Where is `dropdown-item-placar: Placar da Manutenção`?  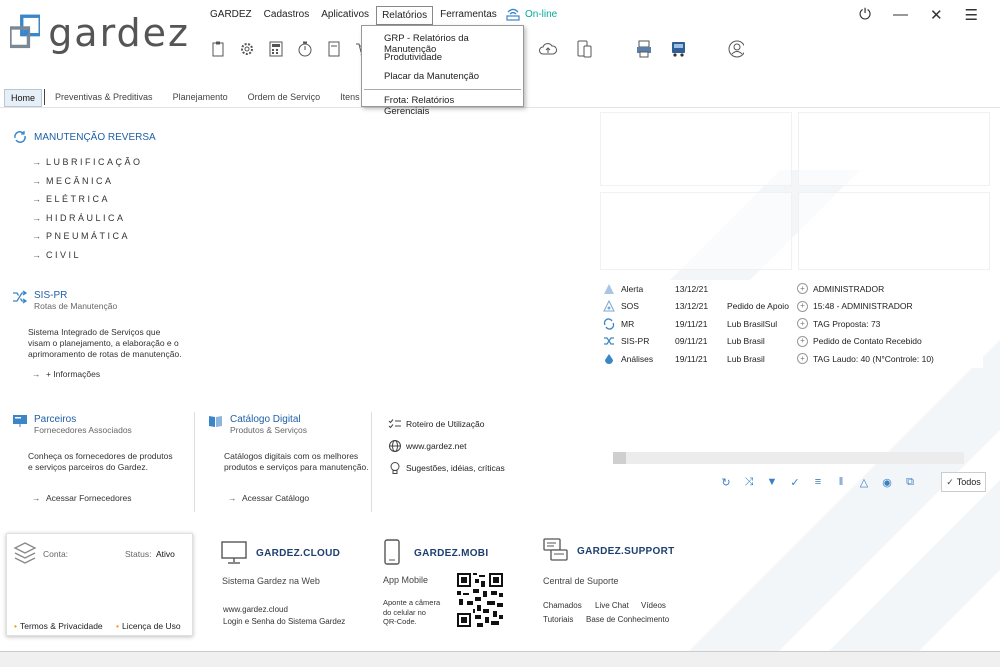
dropdown-item-placar: Placar da Manutenção is located at coordinates (442, 77).